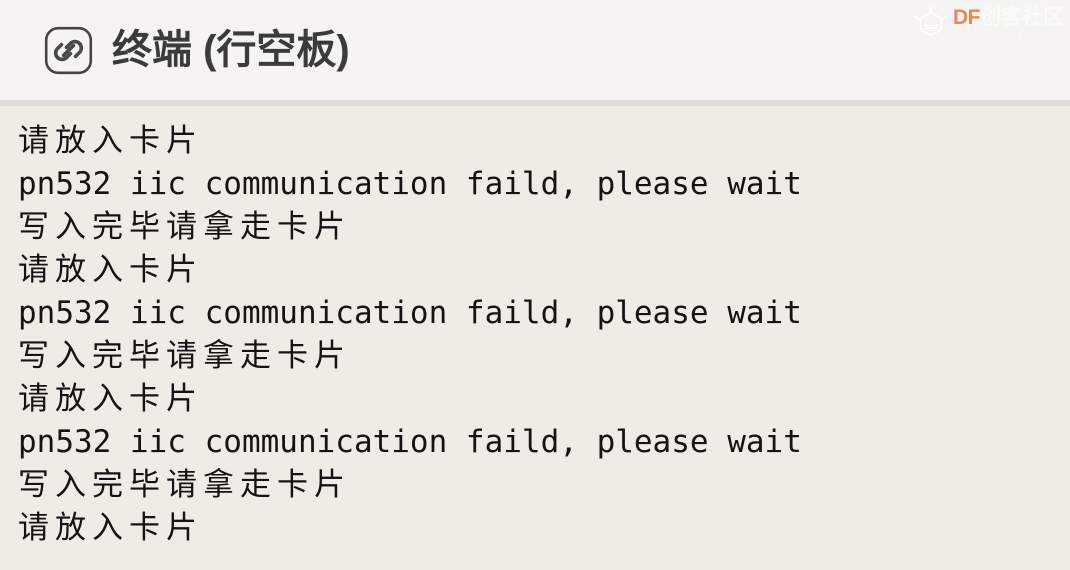 The width and height of the screenshot is (1070, 570). What do you see at coordinates (68, 50) in the screenshot?
I see `link-icon` at bounding box center [68, 50].